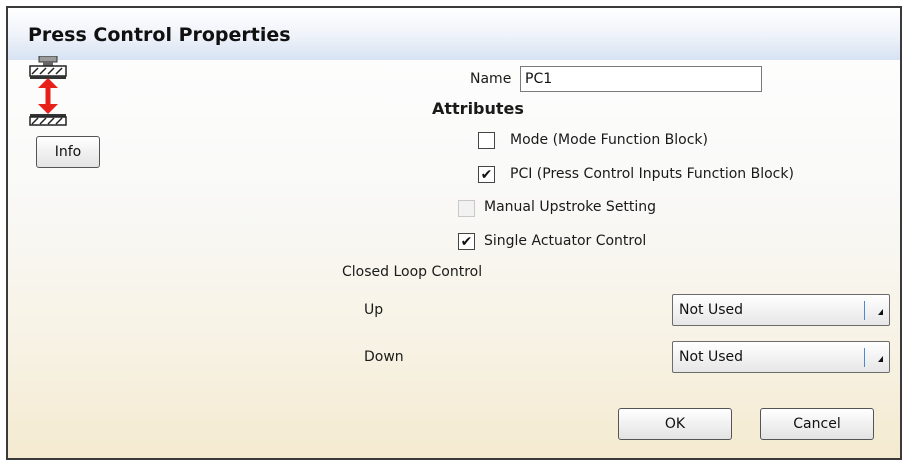 This screenshot has width=908, height=466. Describe the element at coordinates (781, 357) in the screenshot. I see `down-select: Not Used` at that location.